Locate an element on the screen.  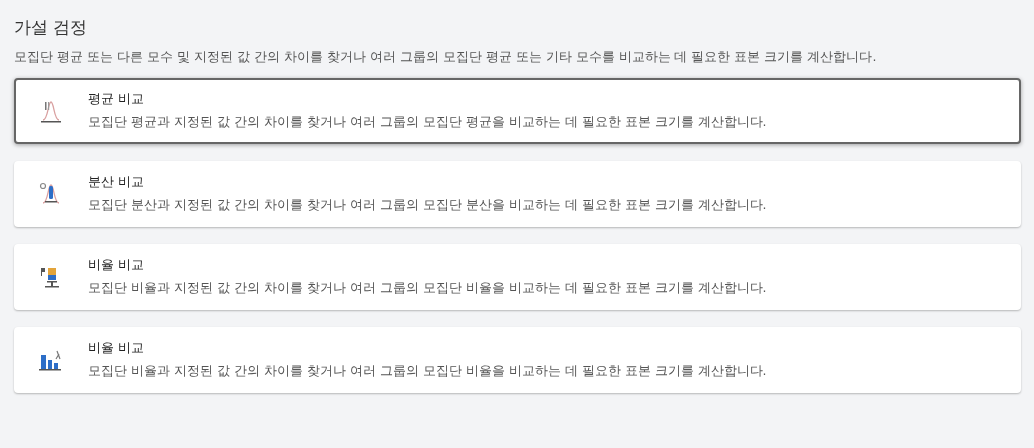
option-title: 평균 비교 is located at coordinates (116, 99).